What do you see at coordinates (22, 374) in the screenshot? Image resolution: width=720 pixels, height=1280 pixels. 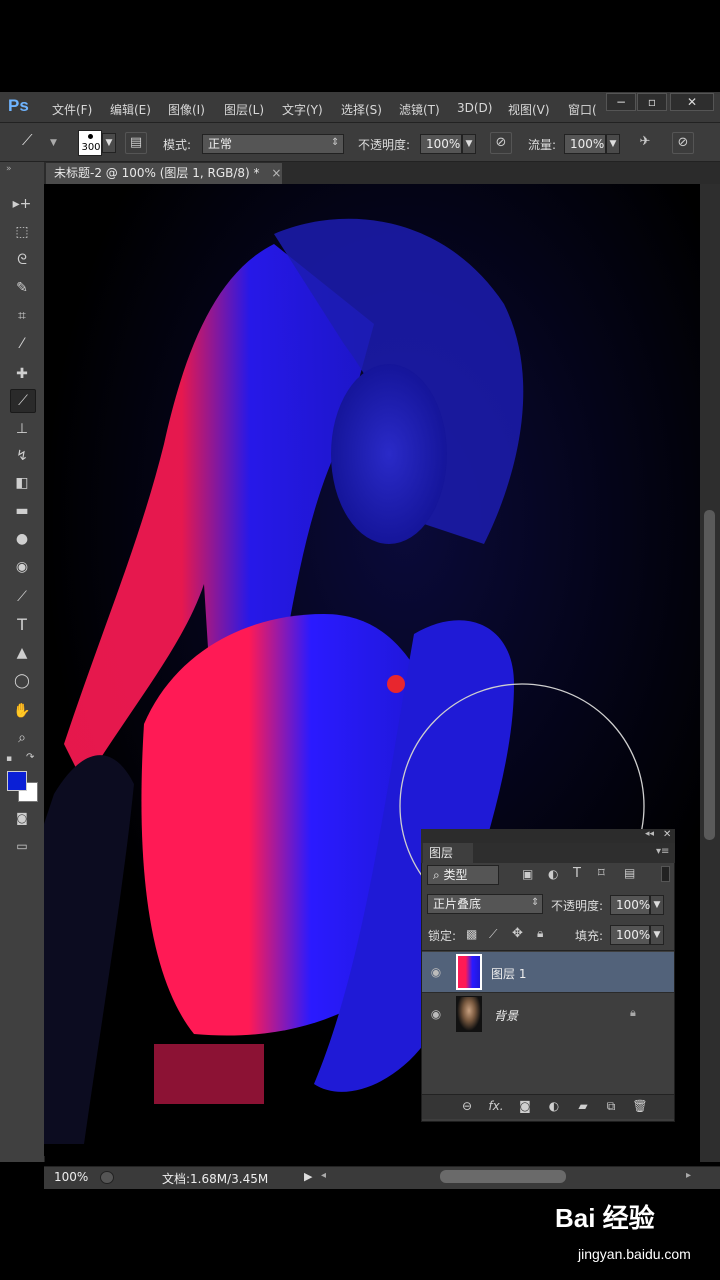 I see `healing-tool-icon: ✚` at bounding box center [22, 374].